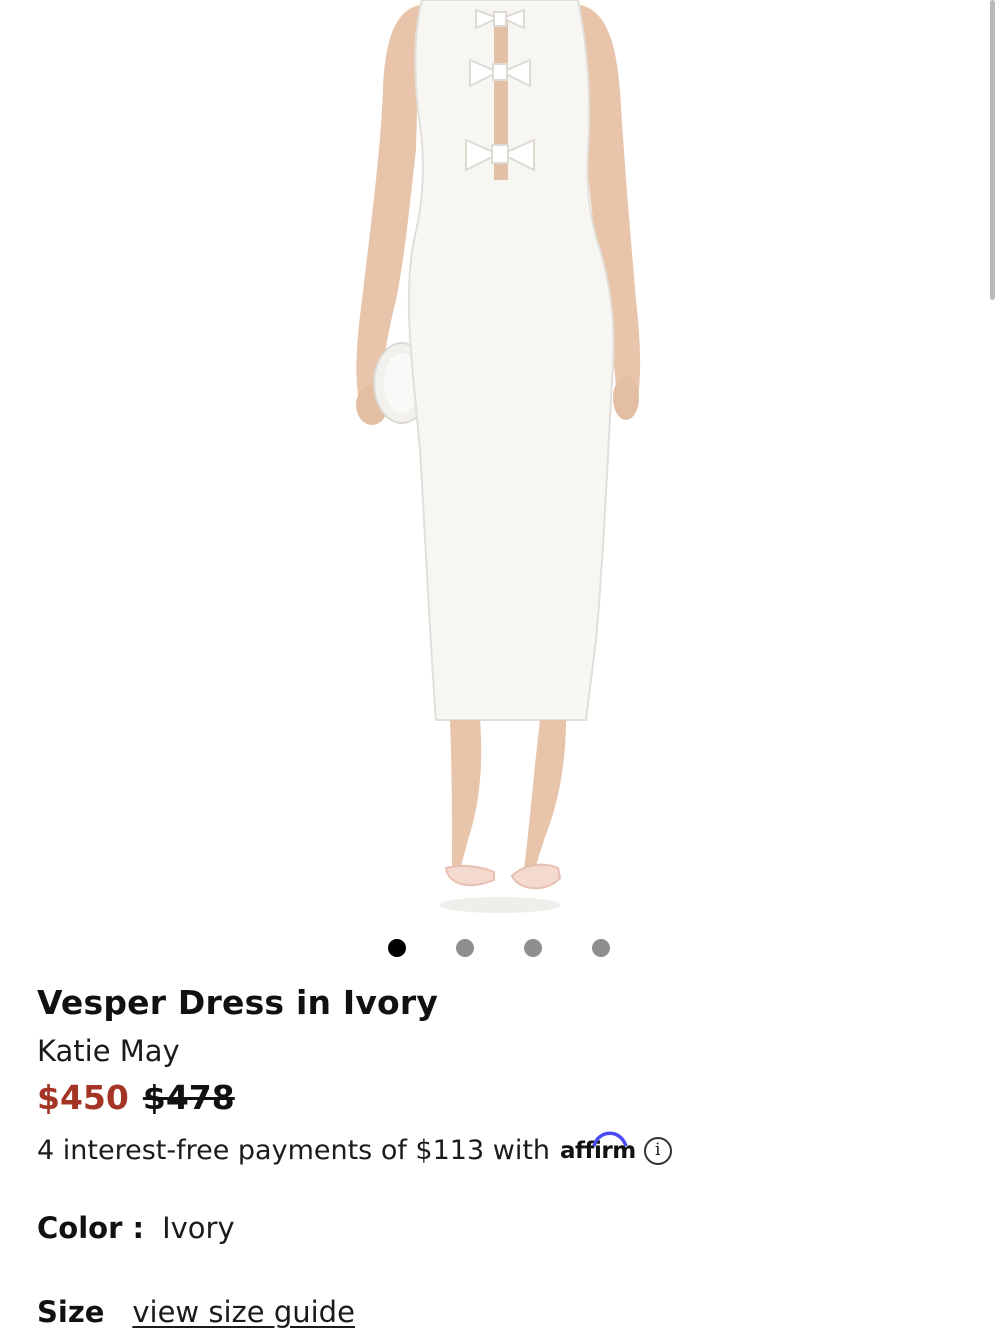 The height and width of the screenshot is (1333, 1000). I want to click on product-title: Vesper Dress in Ivory, so click(238, 1002).